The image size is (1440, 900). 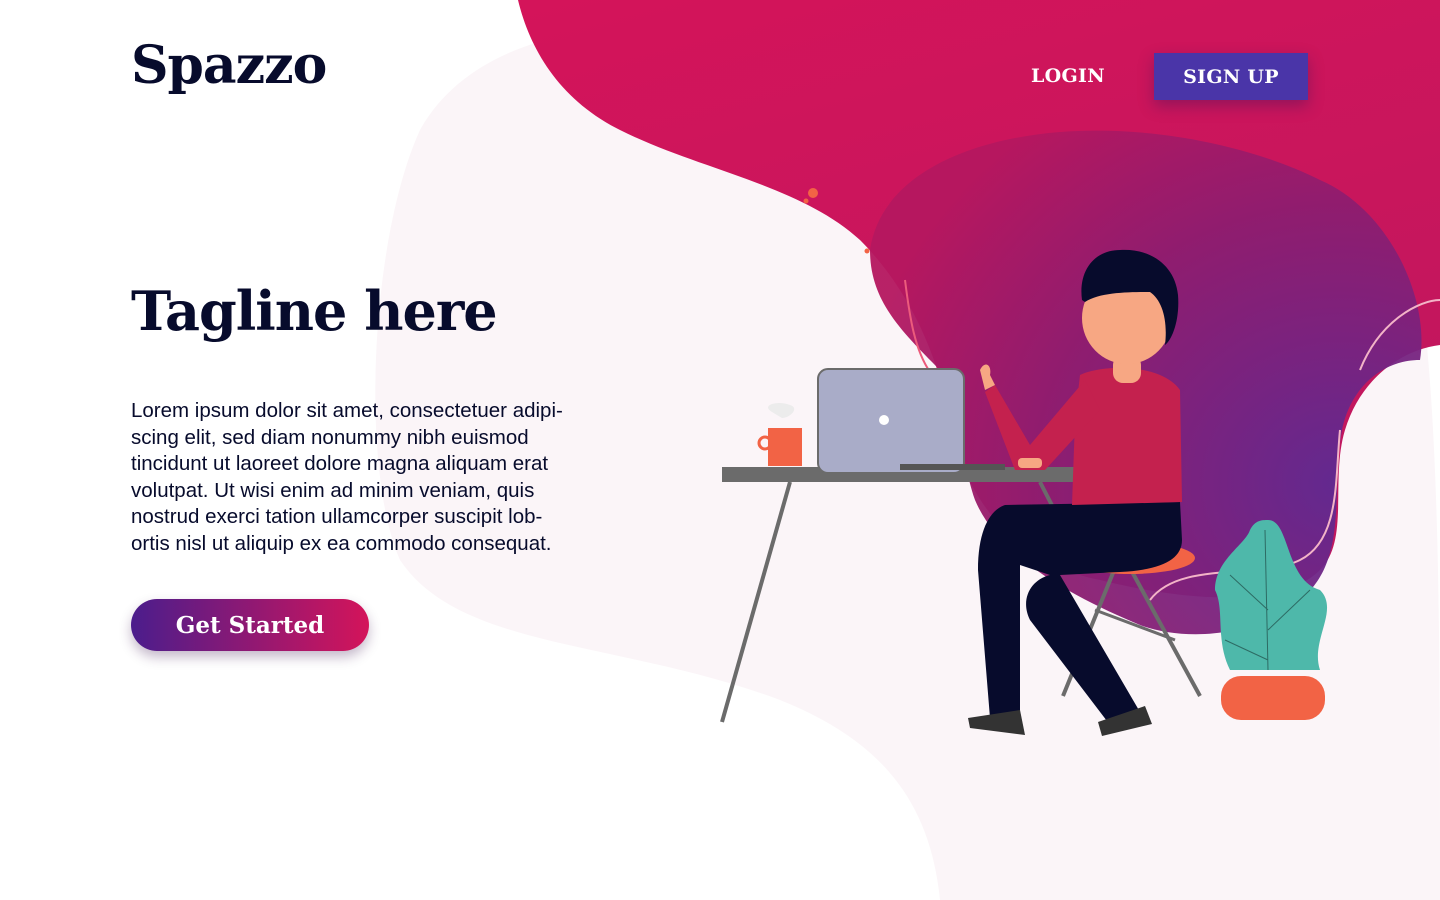 What do you see at coordinates (1271, 620) in the screenshot?
I see `potted-plant` at bounding box center [1271, 620].